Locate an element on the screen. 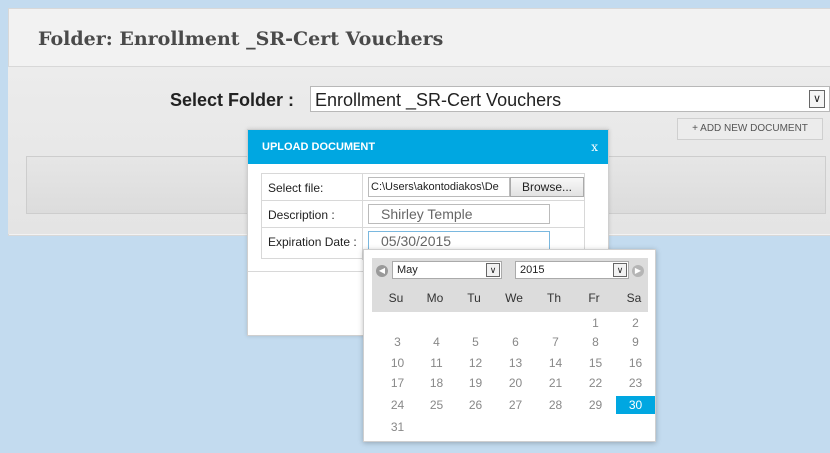 The image size is (830, 453). calendar-day: 2 is located at coordinates (635, 323).